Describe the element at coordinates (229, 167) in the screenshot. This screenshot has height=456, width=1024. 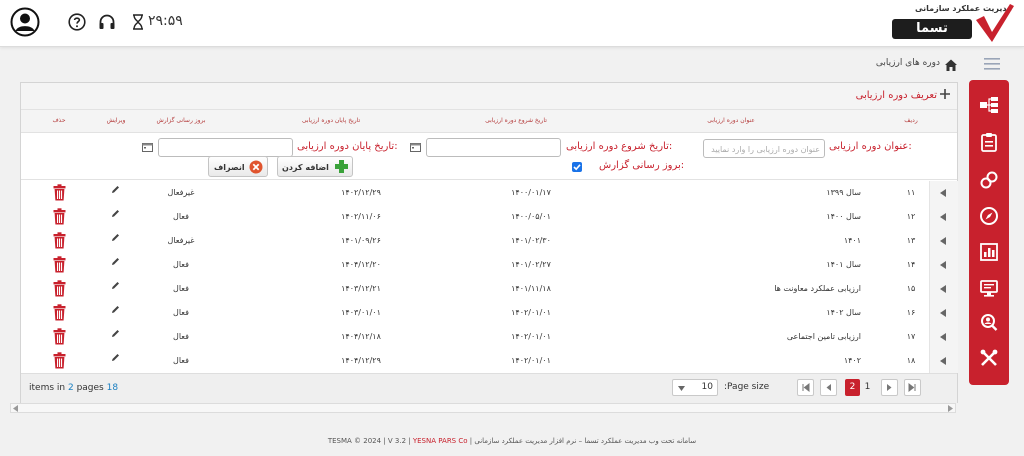
I see `cancel-button-label: انصراف` at that location.